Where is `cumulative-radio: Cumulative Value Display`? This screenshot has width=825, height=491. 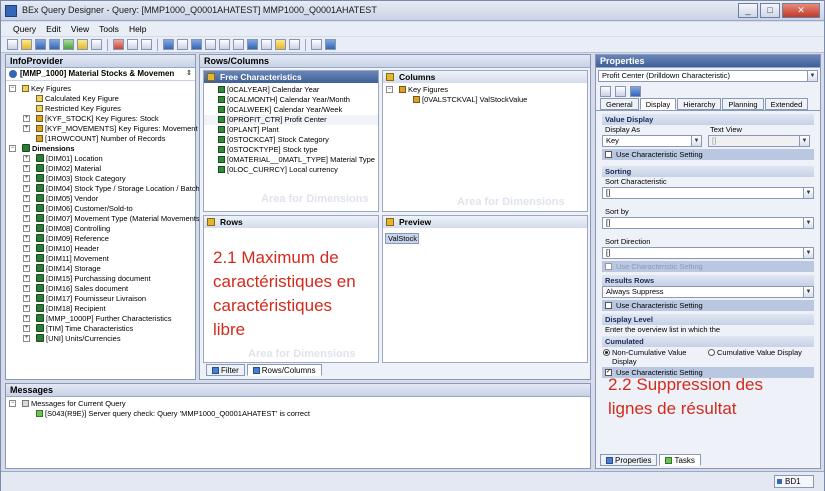
cumulative-radio: Cumulative Value Display is located at coordinates (754, 357).